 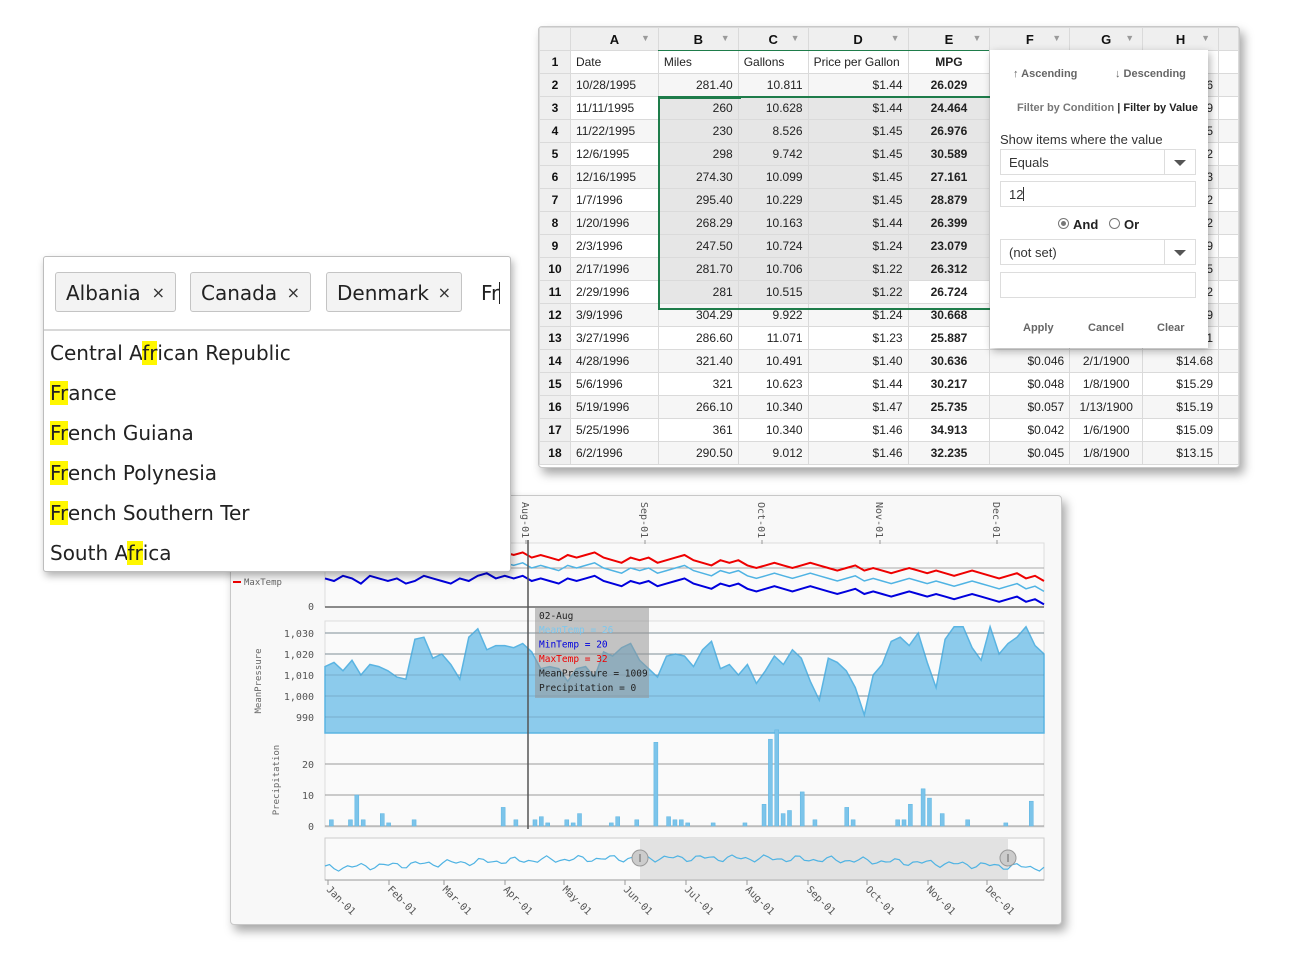 I want to click on cell-gallons: 9.922, so click(x=773, y=315).